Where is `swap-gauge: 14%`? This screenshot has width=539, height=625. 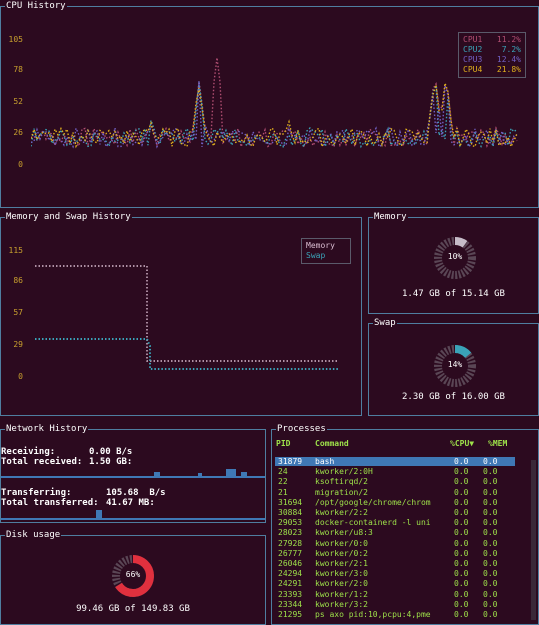 swap-gauge: 14% is located at coordinates (455, 366).